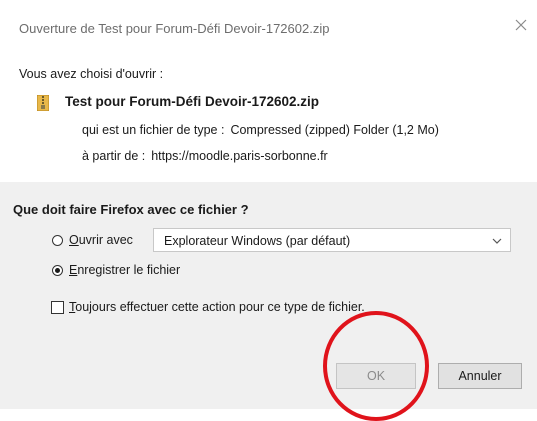 The width and height of the screenshot is (537, 421). I want to click on file-source-label: à partir de :, so click(114, 156).